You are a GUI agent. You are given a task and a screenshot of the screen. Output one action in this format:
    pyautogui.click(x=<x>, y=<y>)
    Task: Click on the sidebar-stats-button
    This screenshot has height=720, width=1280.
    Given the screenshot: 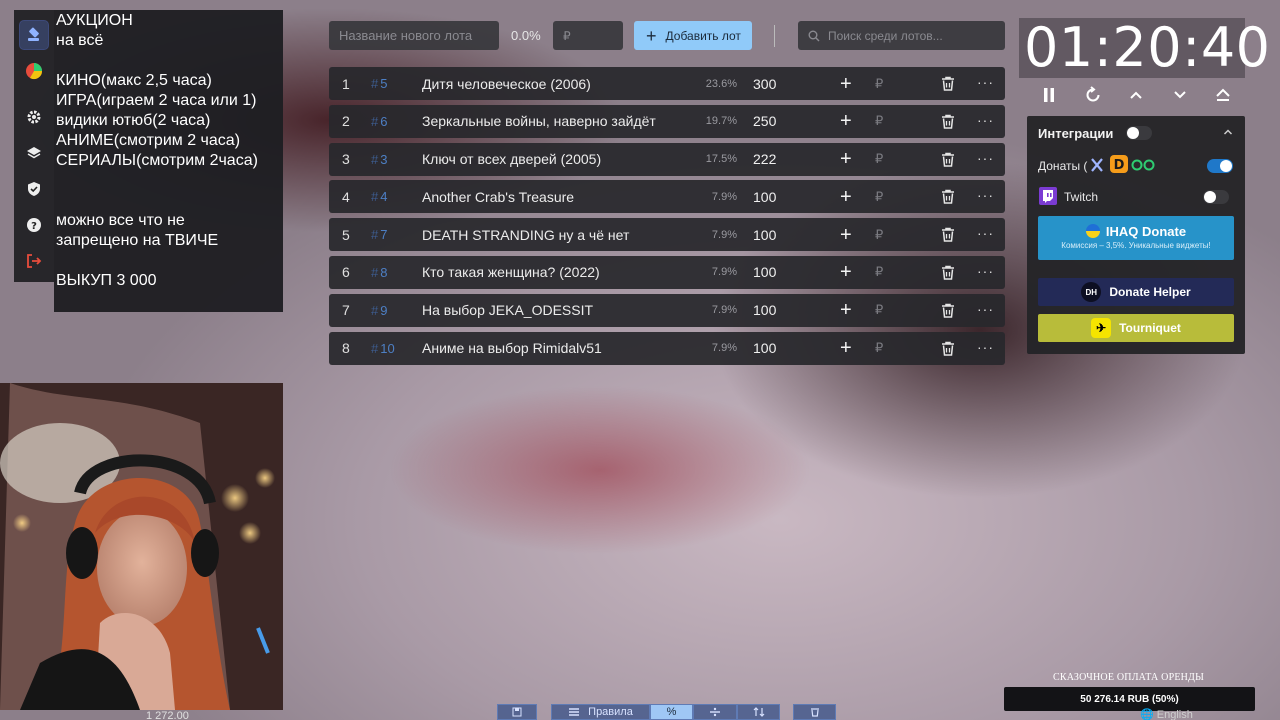 What is the action you would take?
    pyautogui.click(x=34, y=71)
    